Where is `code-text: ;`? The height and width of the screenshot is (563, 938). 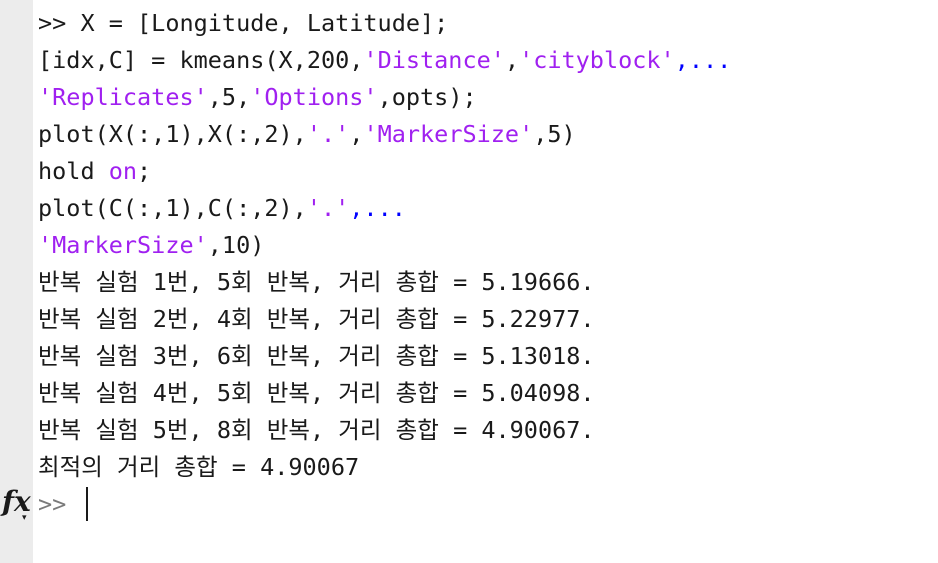
code-text: ; is located at coordinates (144, 171).